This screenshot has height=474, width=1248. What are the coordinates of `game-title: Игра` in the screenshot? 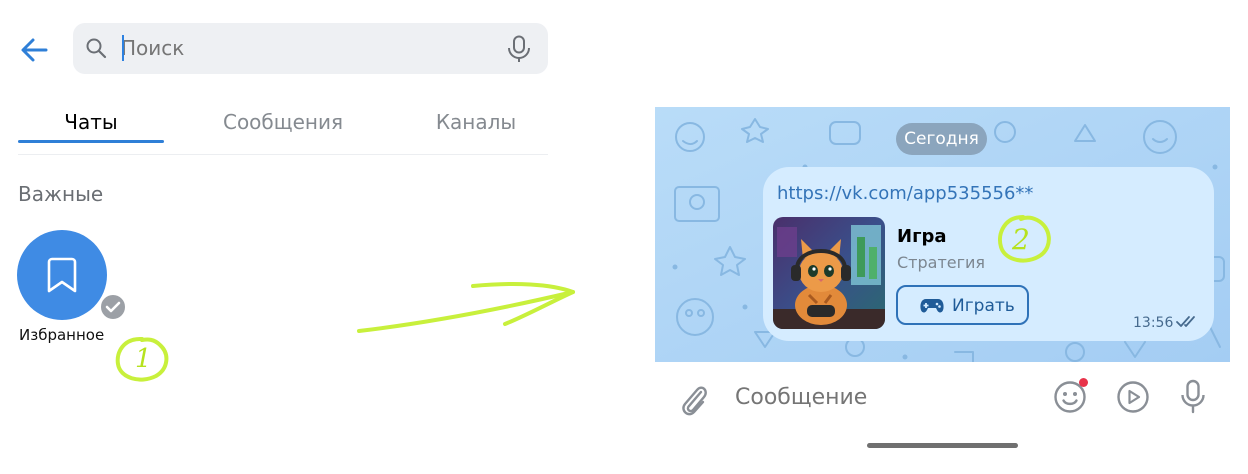 It's located at (922, 236).